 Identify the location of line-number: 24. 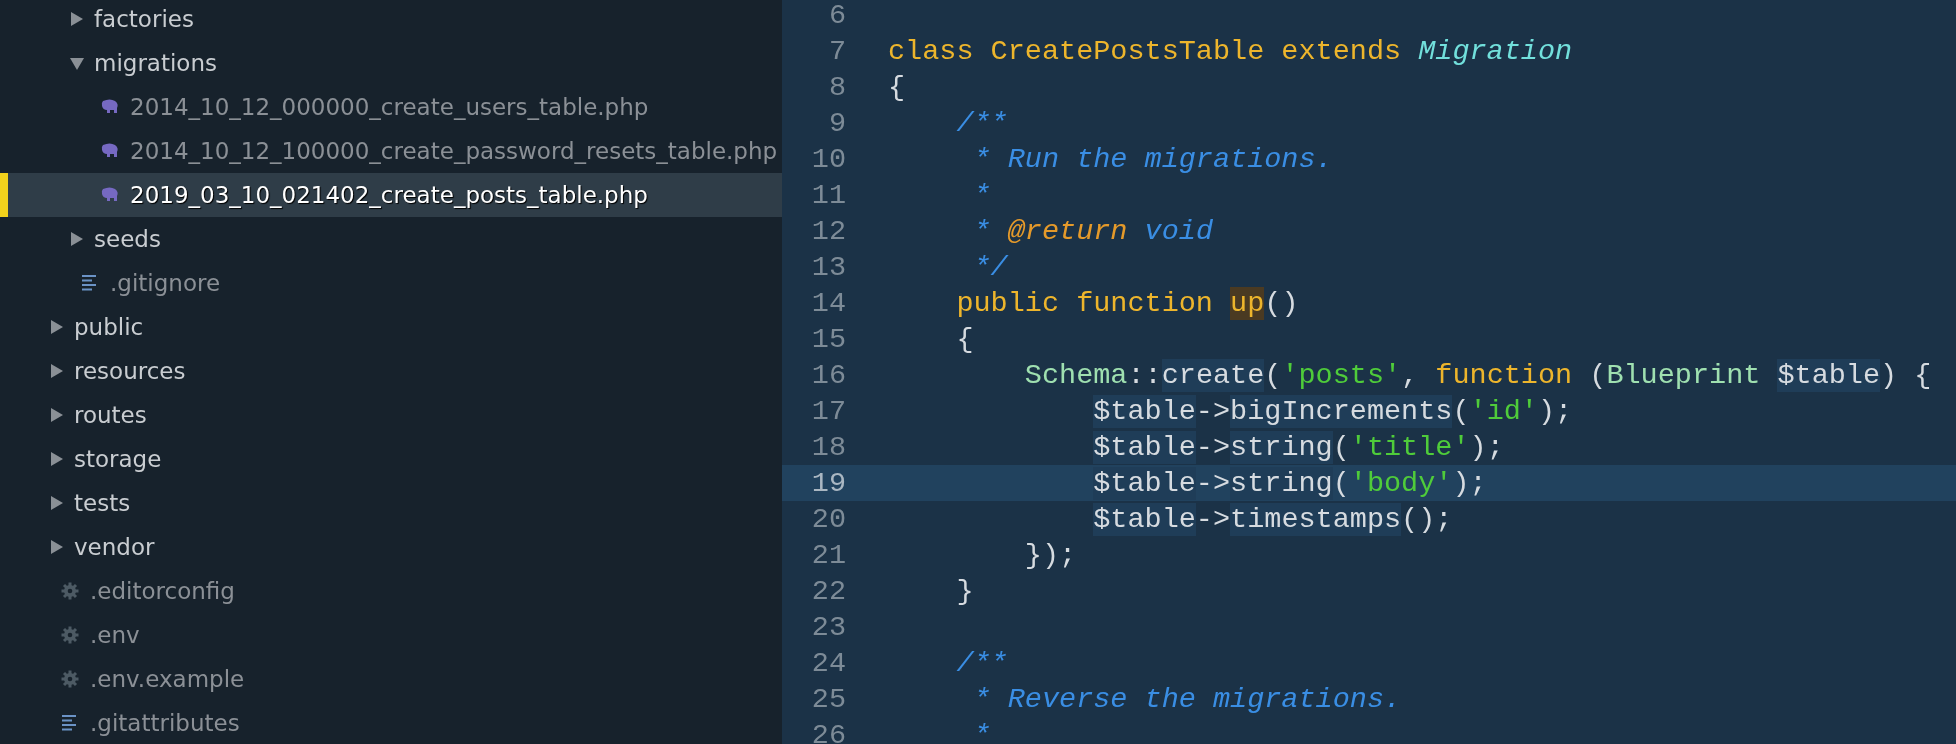
(828, 663).